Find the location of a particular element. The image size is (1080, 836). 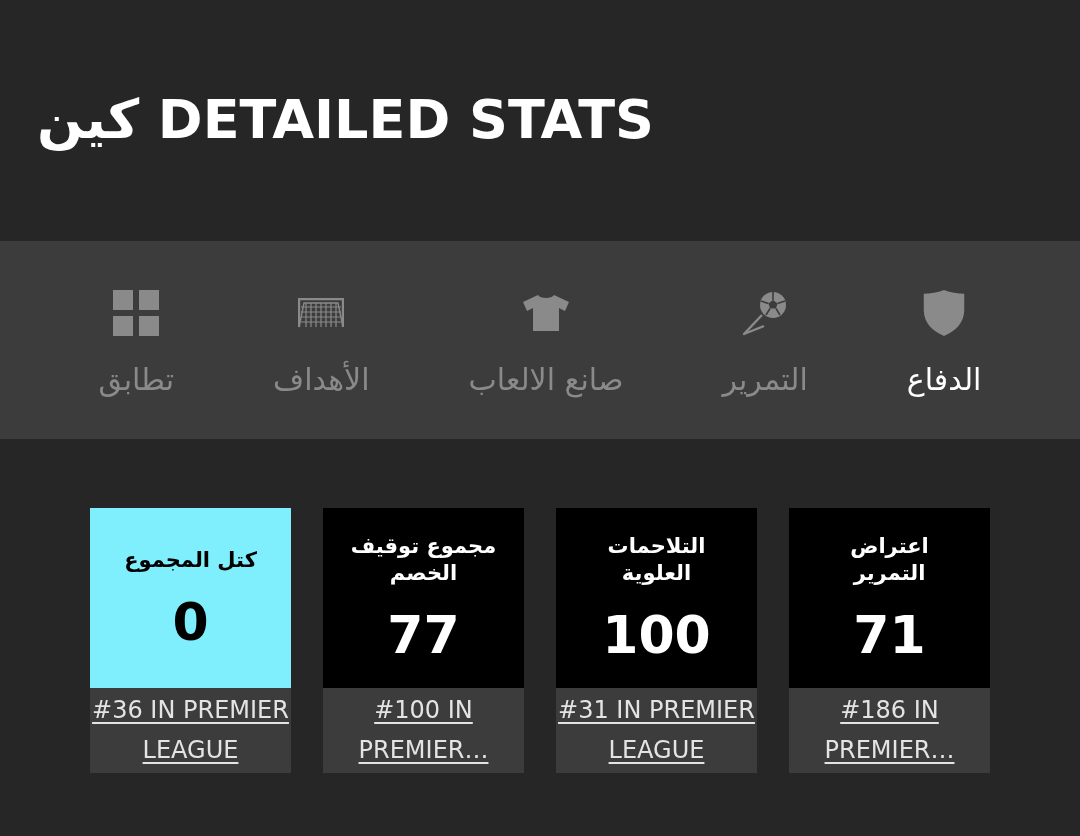

stat-value: 71 is located at coordinates (889, 635).